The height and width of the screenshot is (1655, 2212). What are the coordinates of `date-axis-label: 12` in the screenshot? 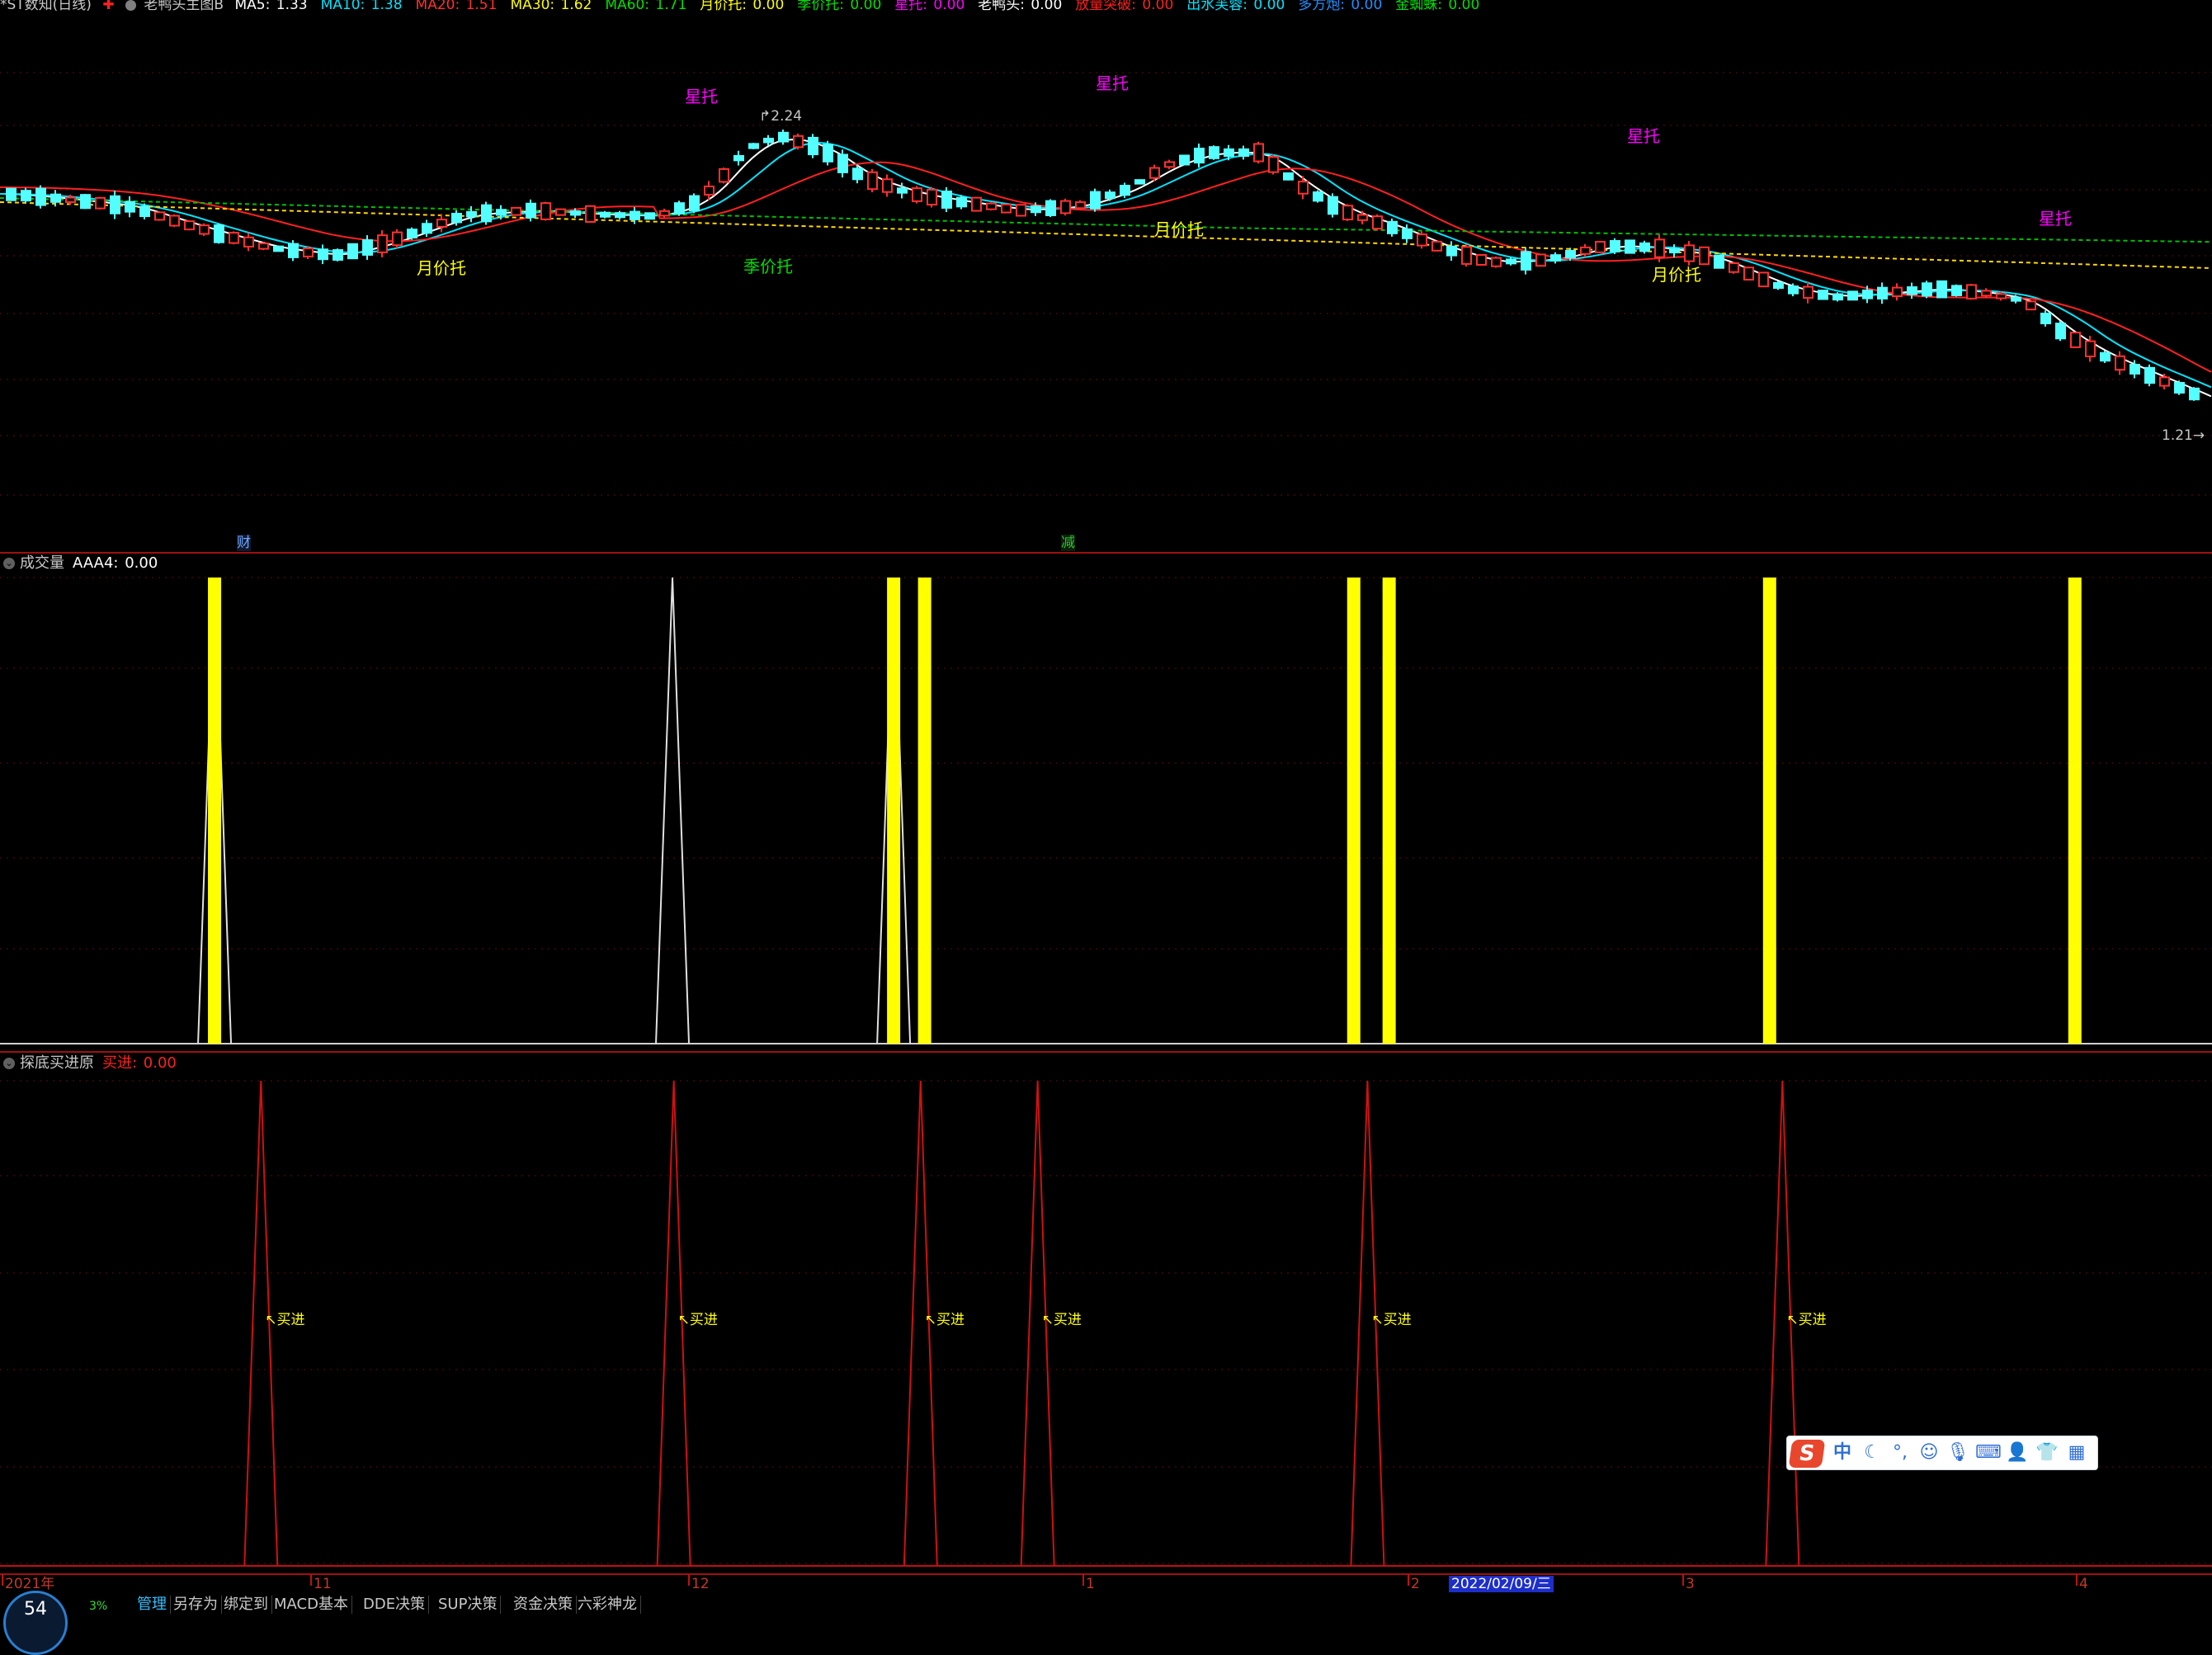 It's located at (701, 1584).